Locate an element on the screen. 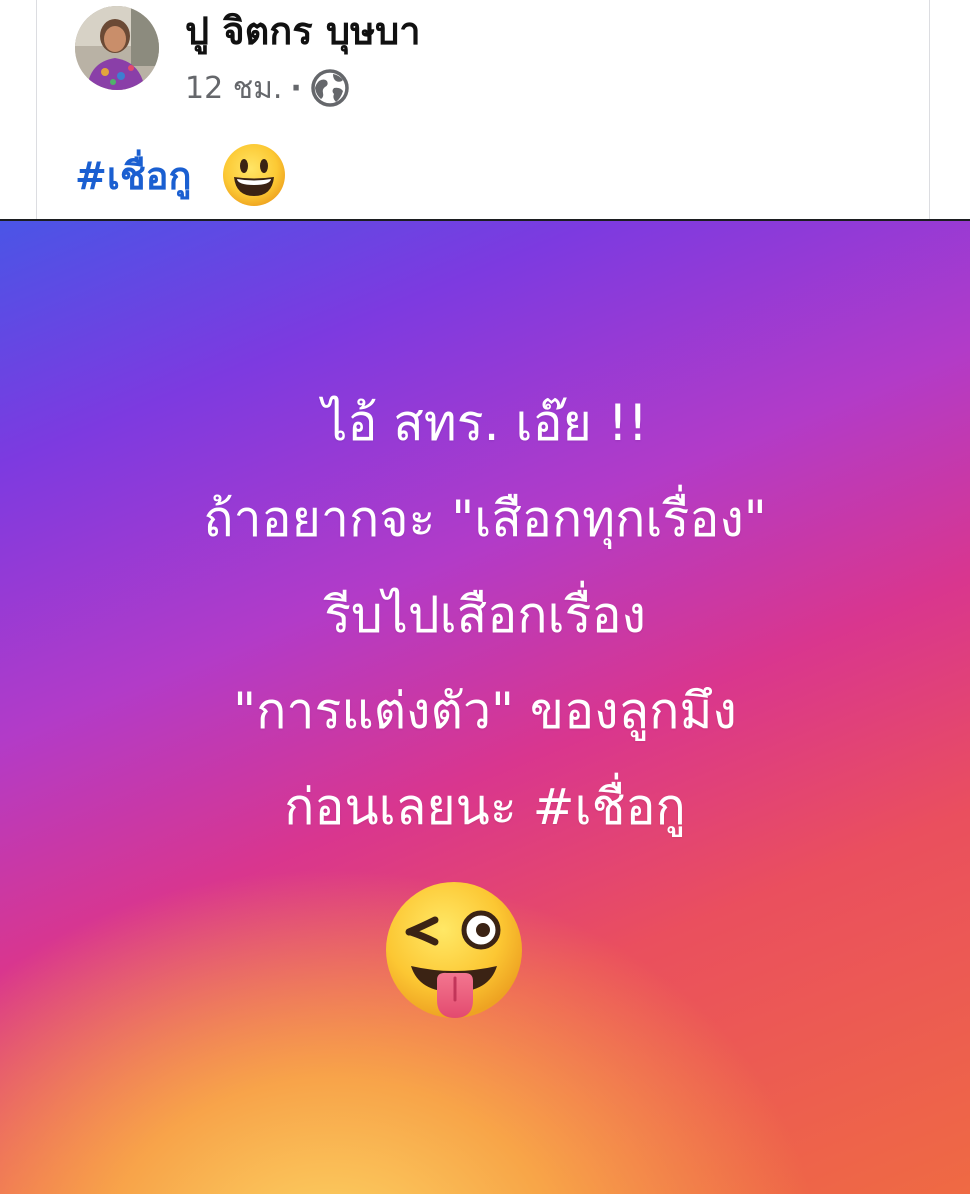 This screenshot has height=1200, width=970. author-name: ปู จิตกร บุษบา is located at coordinates (303, 30).